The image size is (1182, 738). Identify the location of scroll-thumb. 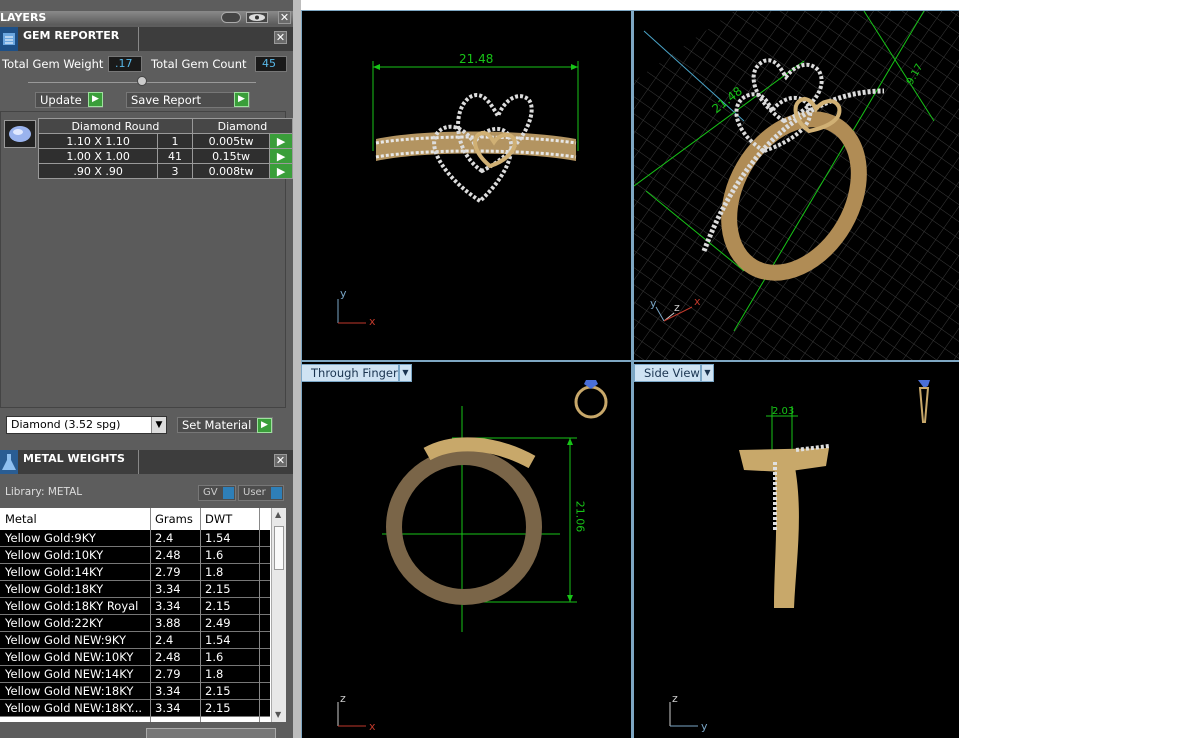
(279, 548).